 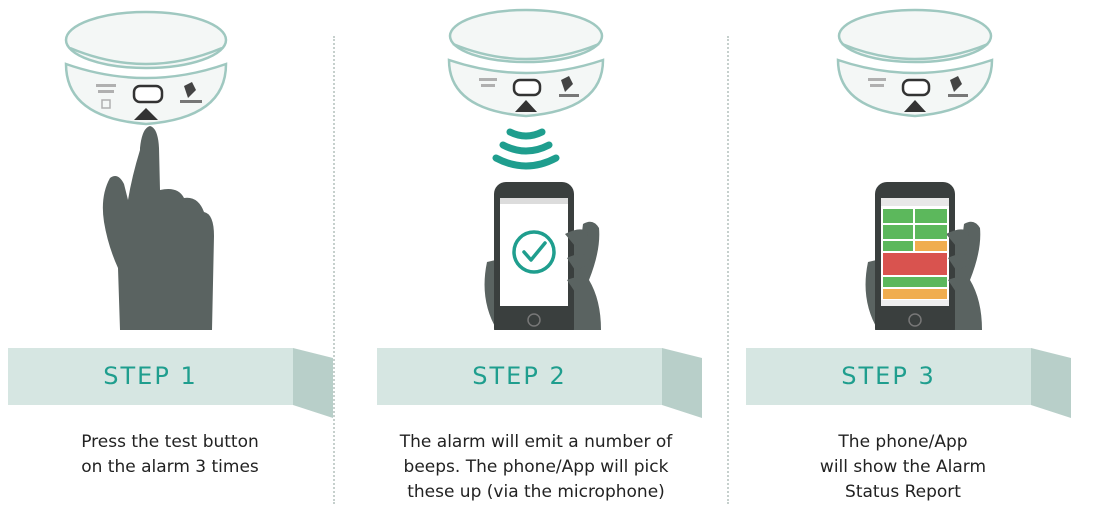 I want to click on step-3-ribbon: STEP 3, so click(x=922, y=383).